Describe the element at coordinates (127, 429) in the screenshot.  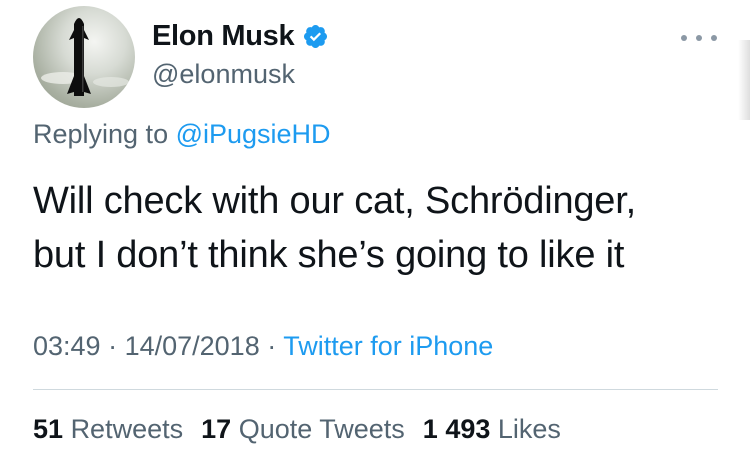
I see `retweets-label: Retweets` at that location.